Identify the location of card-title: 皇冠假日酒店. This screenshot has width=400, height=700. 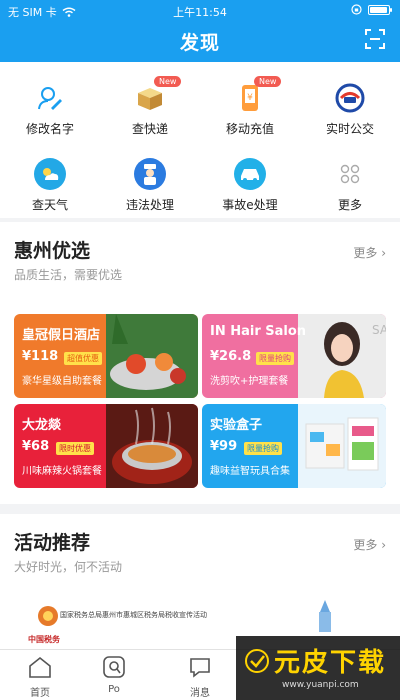
(61, 335).